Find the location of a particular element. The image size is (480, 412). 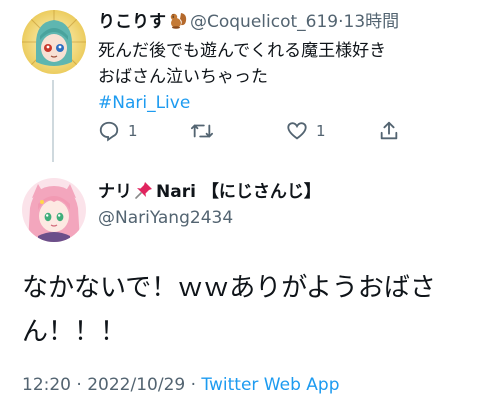

tweet2-meta: 12:20 · 2022/10/29 · Twitter Web App is located at coordinates (180, 385).